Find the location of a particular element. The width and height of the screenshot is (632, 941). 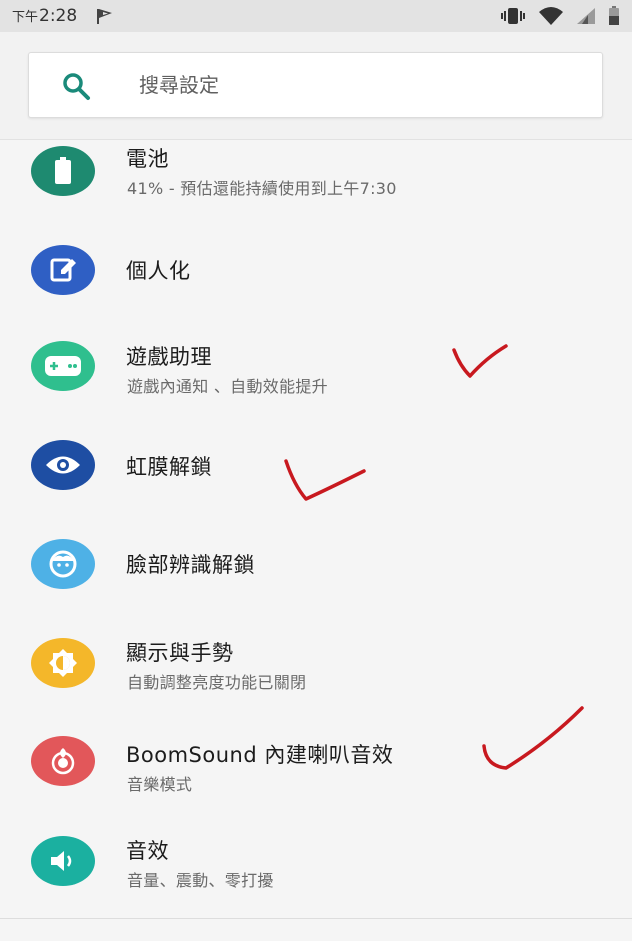

status-ampm: 下午 is located at coordinates (25, 17).